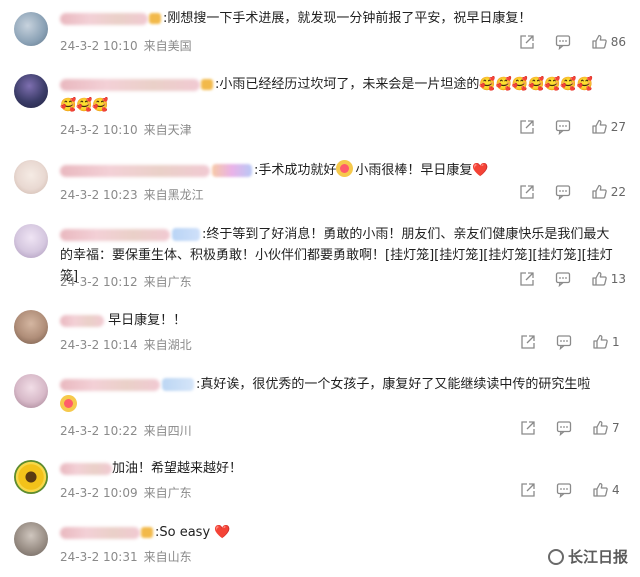 Image resolution: width=640 pixels, height=577 pixels. What do you see at coordinates (616, 490) in the screenshot?
I see `like-count: 4` at bounding box center [616, 490].